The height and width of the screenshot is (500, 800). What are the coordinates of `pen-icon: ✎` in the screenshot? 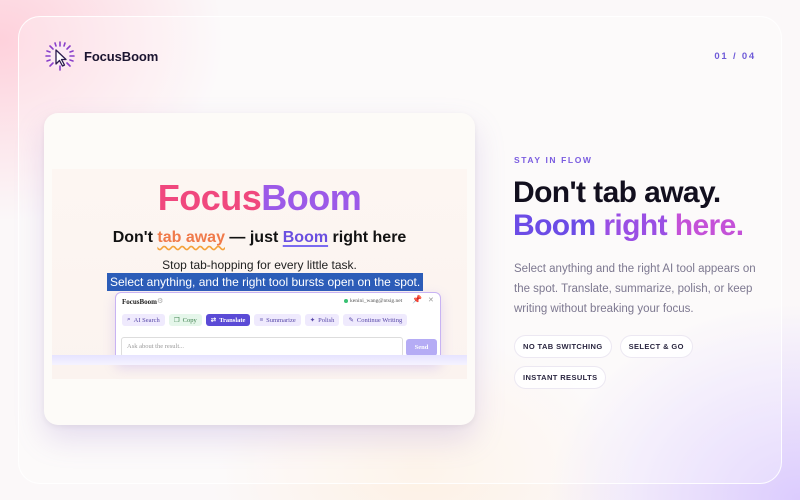 It's located at (351, 320).